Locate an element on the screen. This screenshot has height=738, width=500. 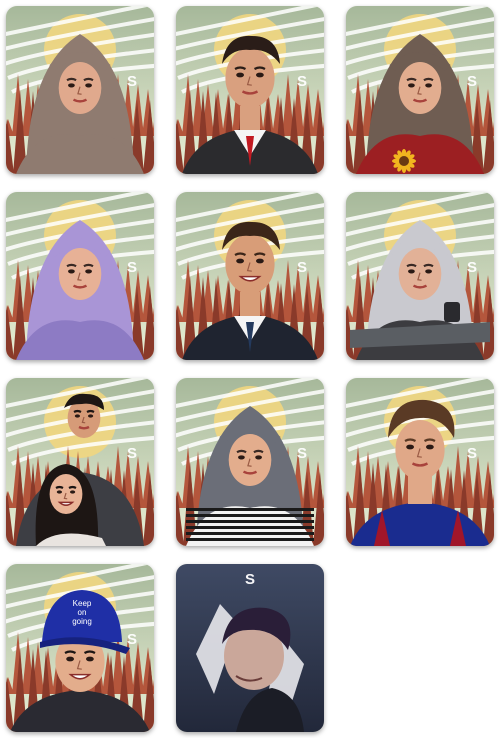
portrait-9-card: S is located at coordinates (420, 462).